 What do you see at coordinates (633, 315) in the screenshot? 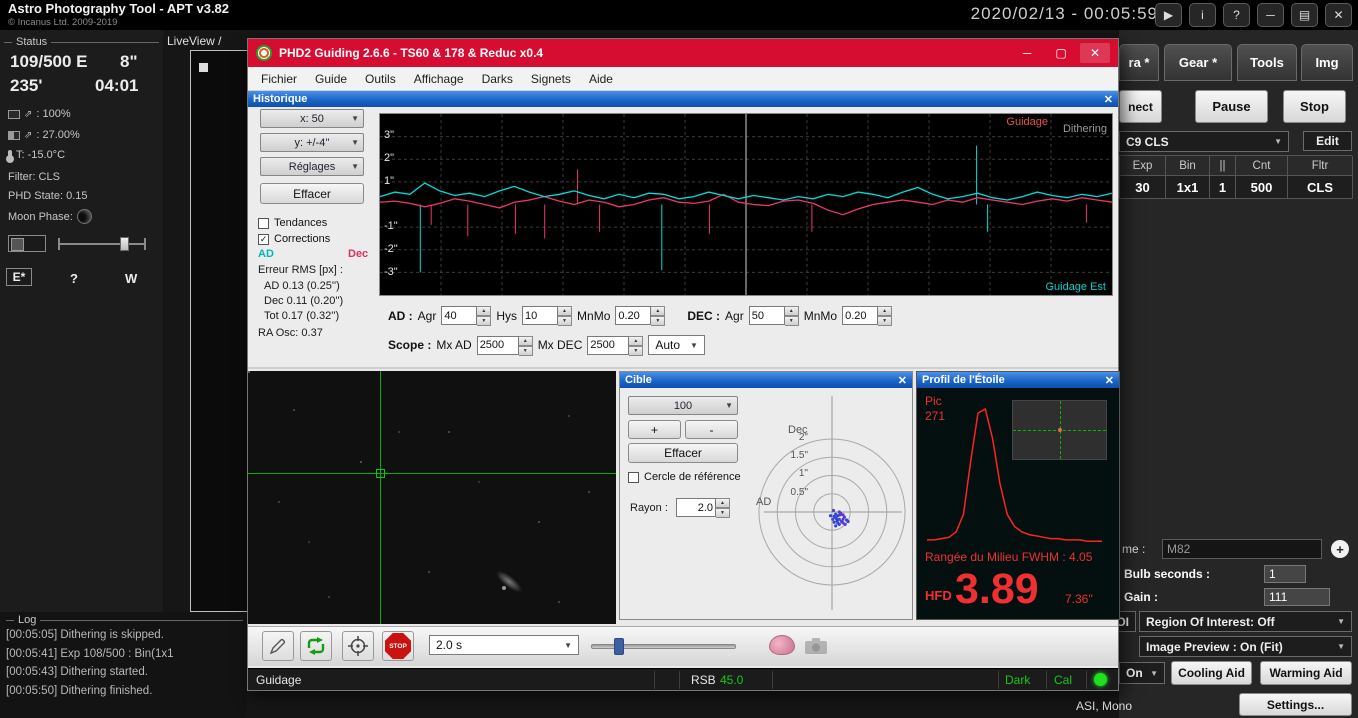
I see `ad-minmove-input` at bounding box center [633, 315].